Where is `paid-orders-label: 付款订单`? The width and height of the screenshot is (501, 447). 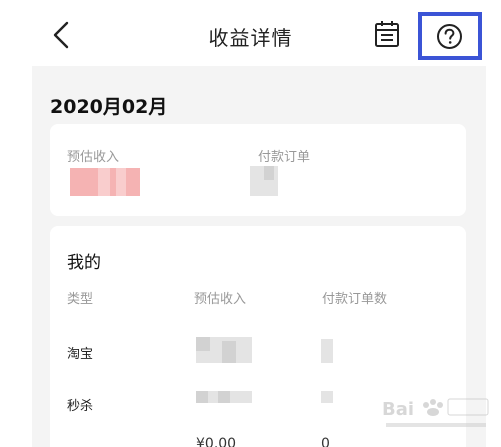 paid-orders-label: 付款订单 is located at coordinates (284, 157).